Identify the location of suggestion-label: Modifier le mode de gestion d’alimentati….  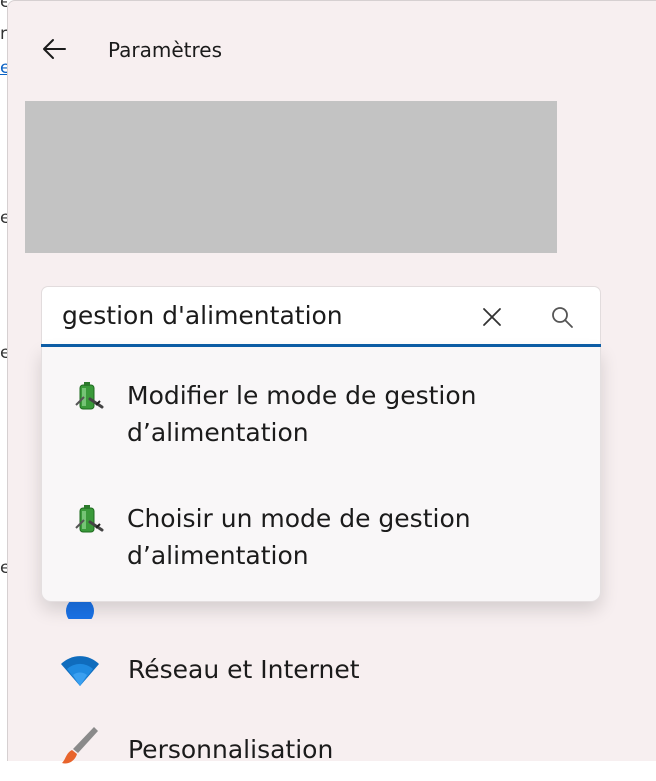
(302, 414).